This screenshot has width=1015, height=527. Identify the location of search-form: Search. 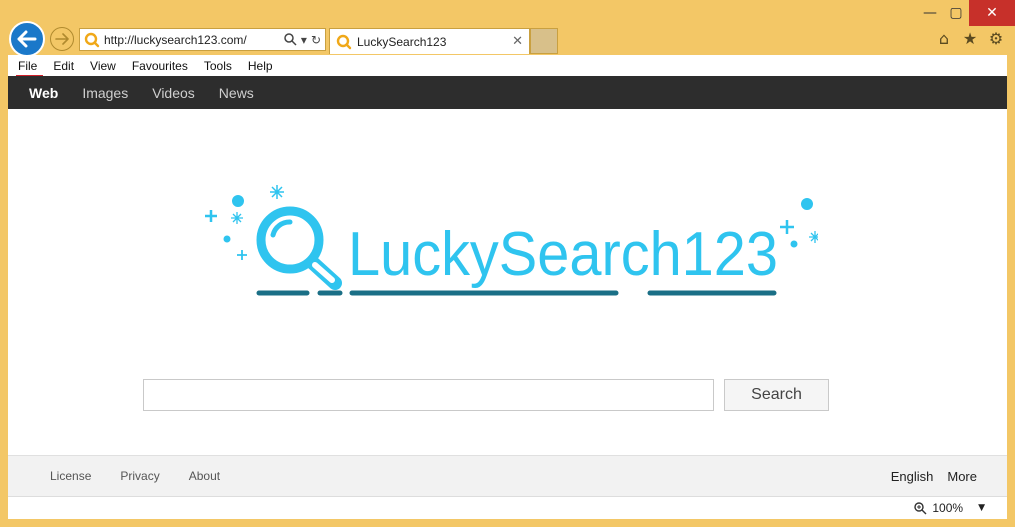
(486, 395).